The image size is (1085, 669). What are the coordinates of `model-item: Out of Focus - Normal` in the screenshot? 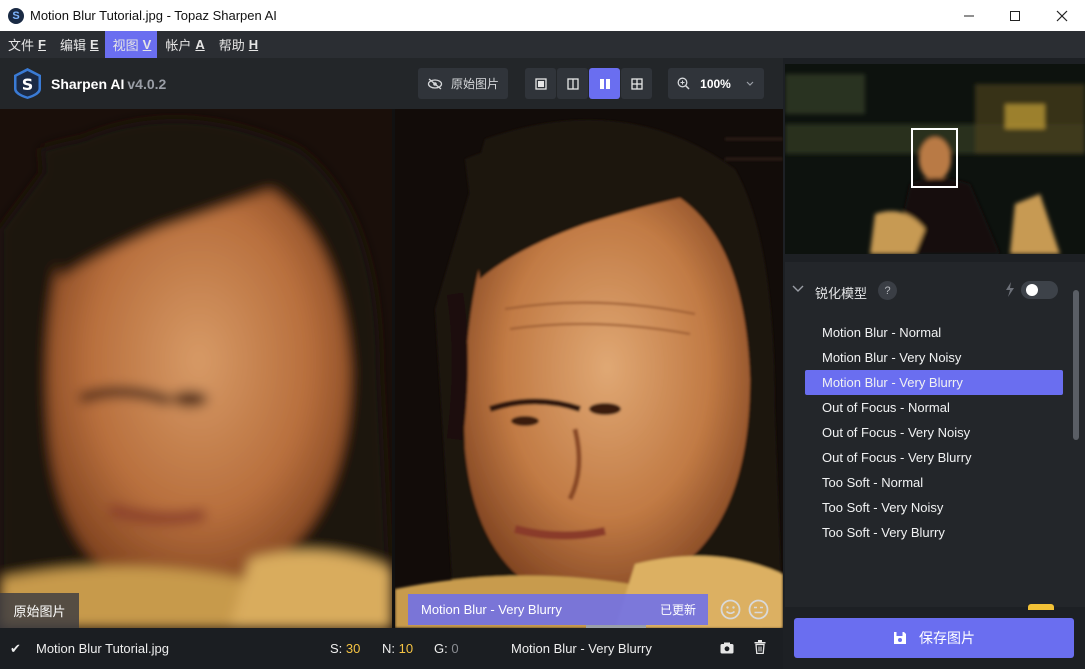 It's located at (934, 407).